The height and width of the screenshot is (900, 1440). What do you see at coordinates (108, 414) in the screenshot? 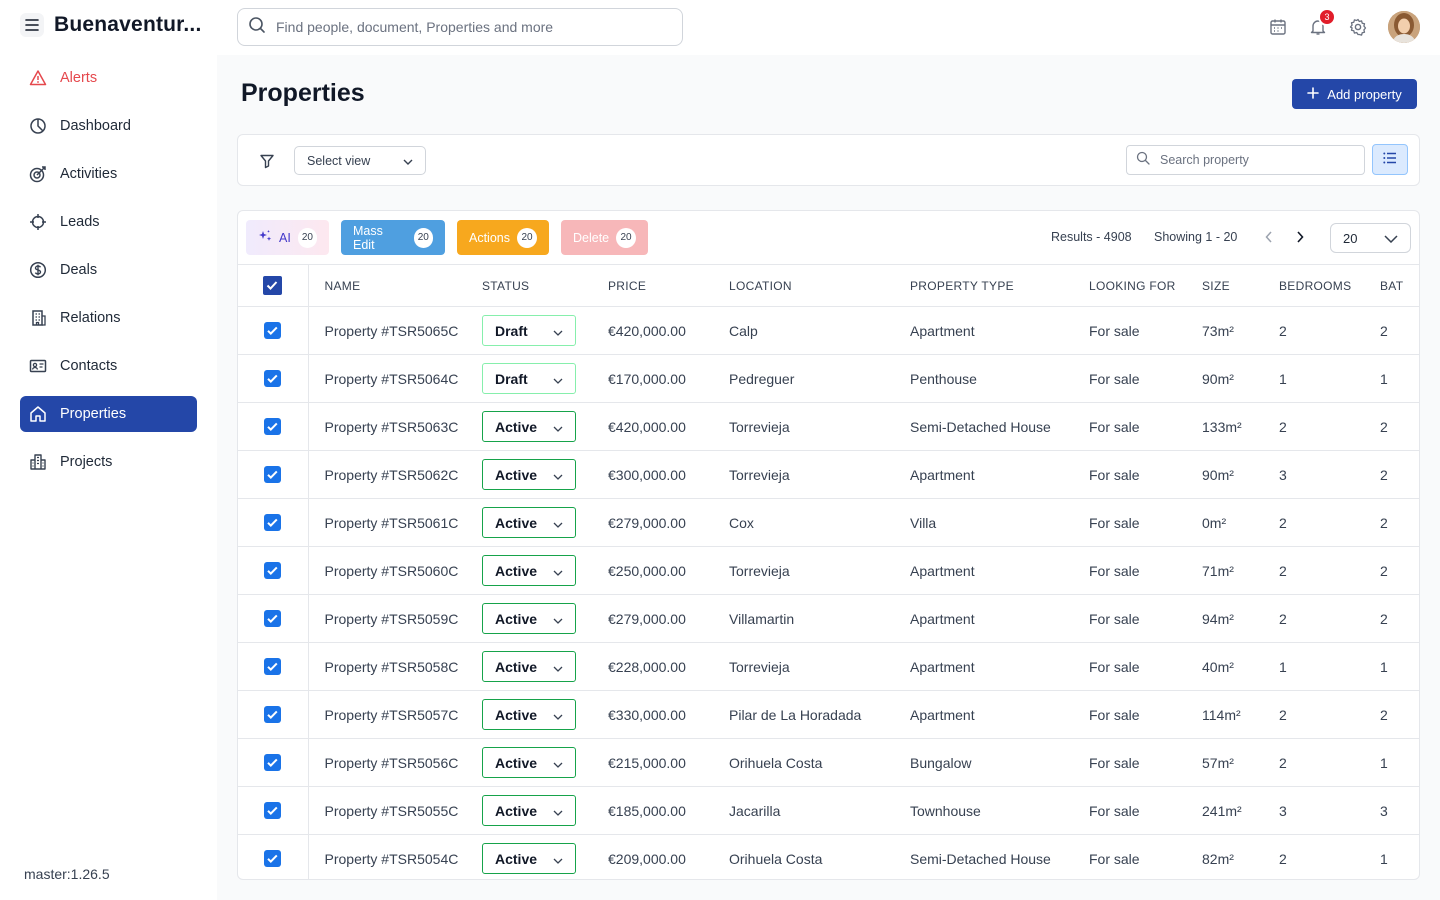
I see `sidebar-item-properties: Properties` at bounding box center [108, 414].